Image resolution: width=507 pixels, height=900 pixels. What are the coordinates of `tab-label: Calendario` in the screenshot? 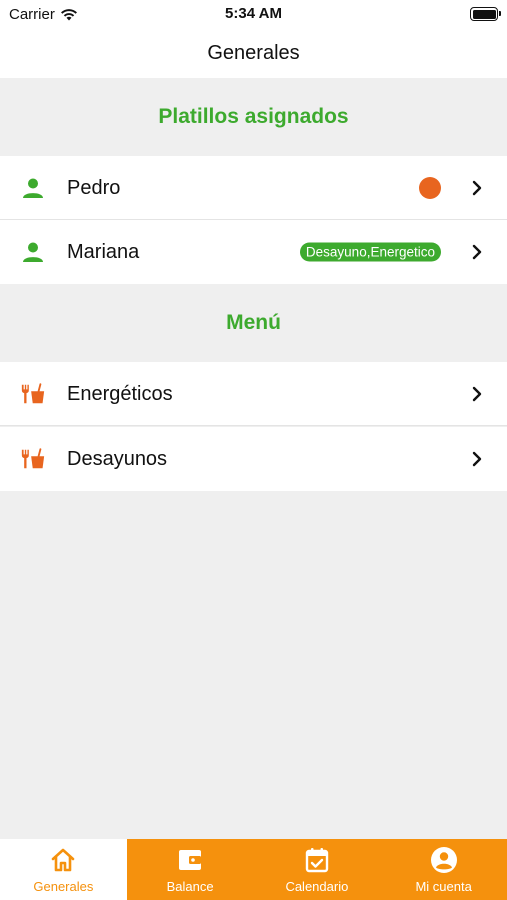 It's located at (317, 886).